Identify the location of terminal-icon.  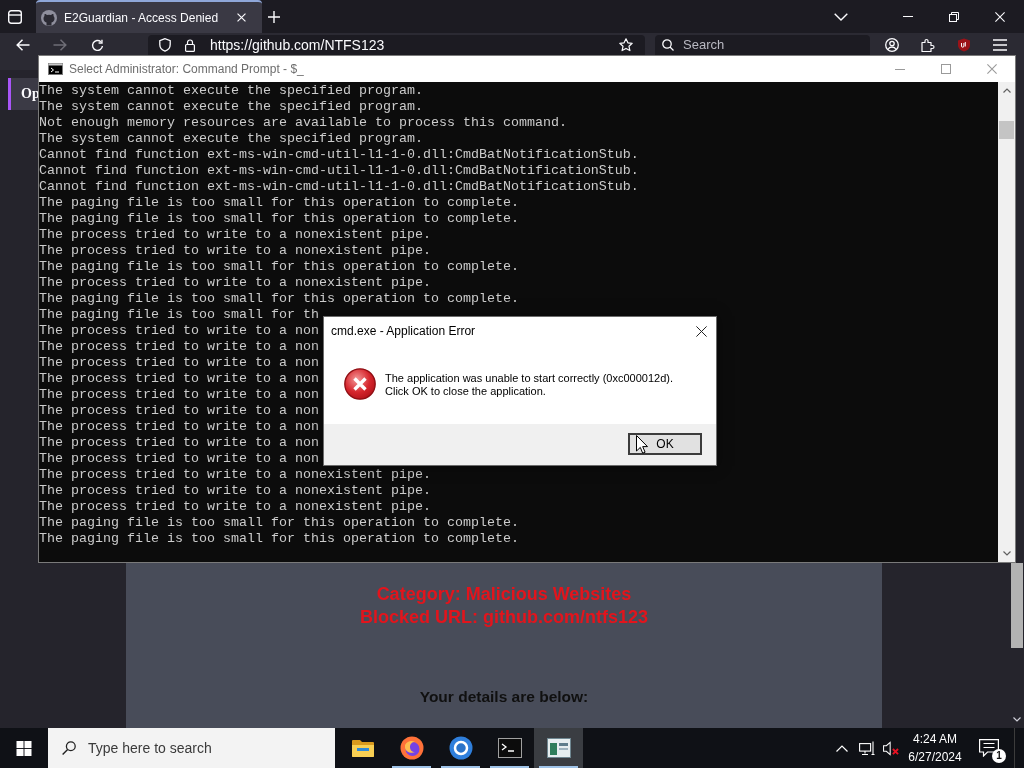
(509, 748).